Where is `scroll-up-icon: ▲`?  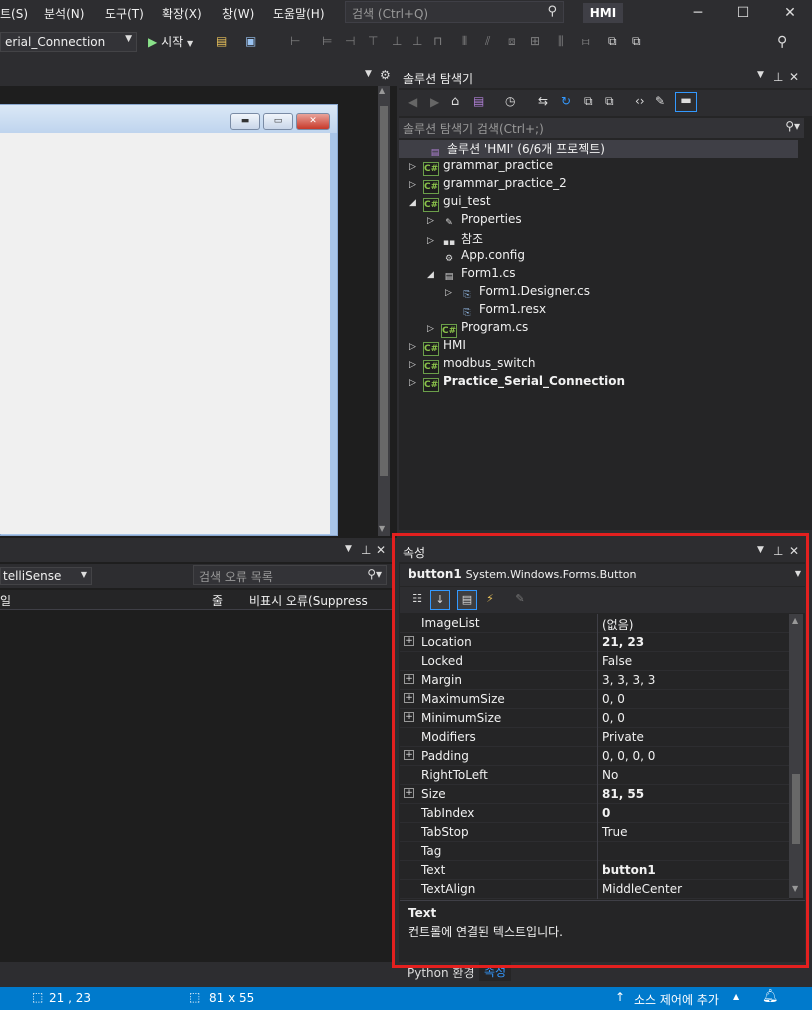
scroll-up-icon: ▲ is located at coordinates (382, 90).